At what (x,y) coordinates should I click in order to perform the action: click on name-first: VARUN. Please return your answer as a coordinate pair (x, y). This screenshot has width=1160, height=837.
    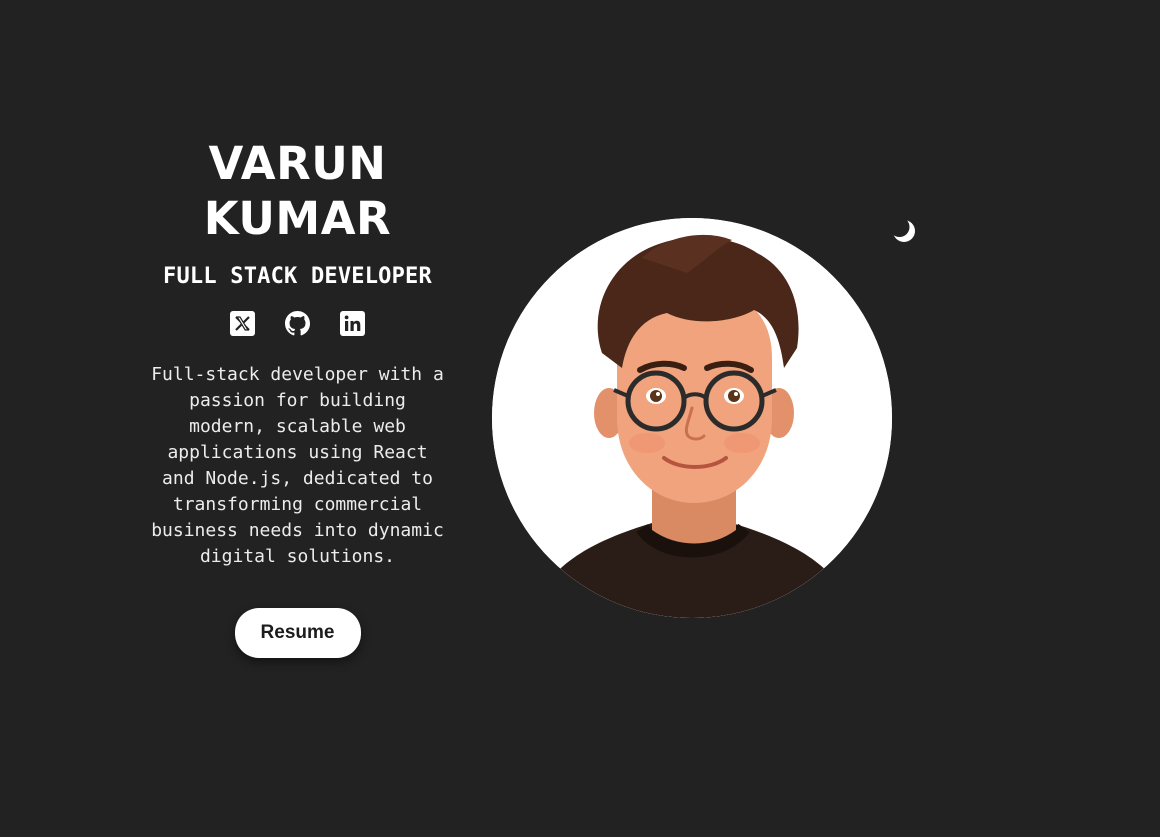
    Looking at the image, I should click on (297, 163).